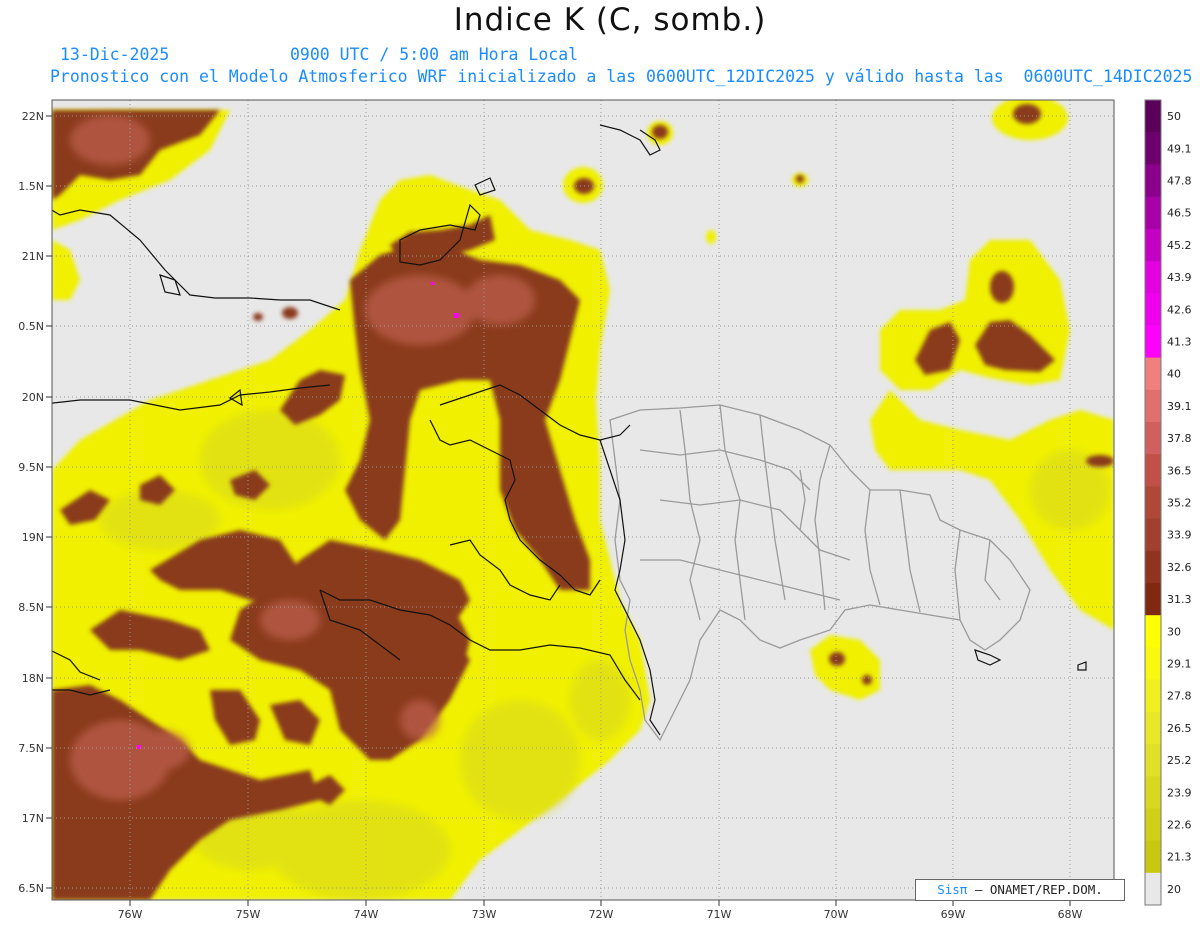  What do you see at coordinates (601, 914) in the screenshot?
I see `lon-label: 72W` at bounding box center [601, 914].